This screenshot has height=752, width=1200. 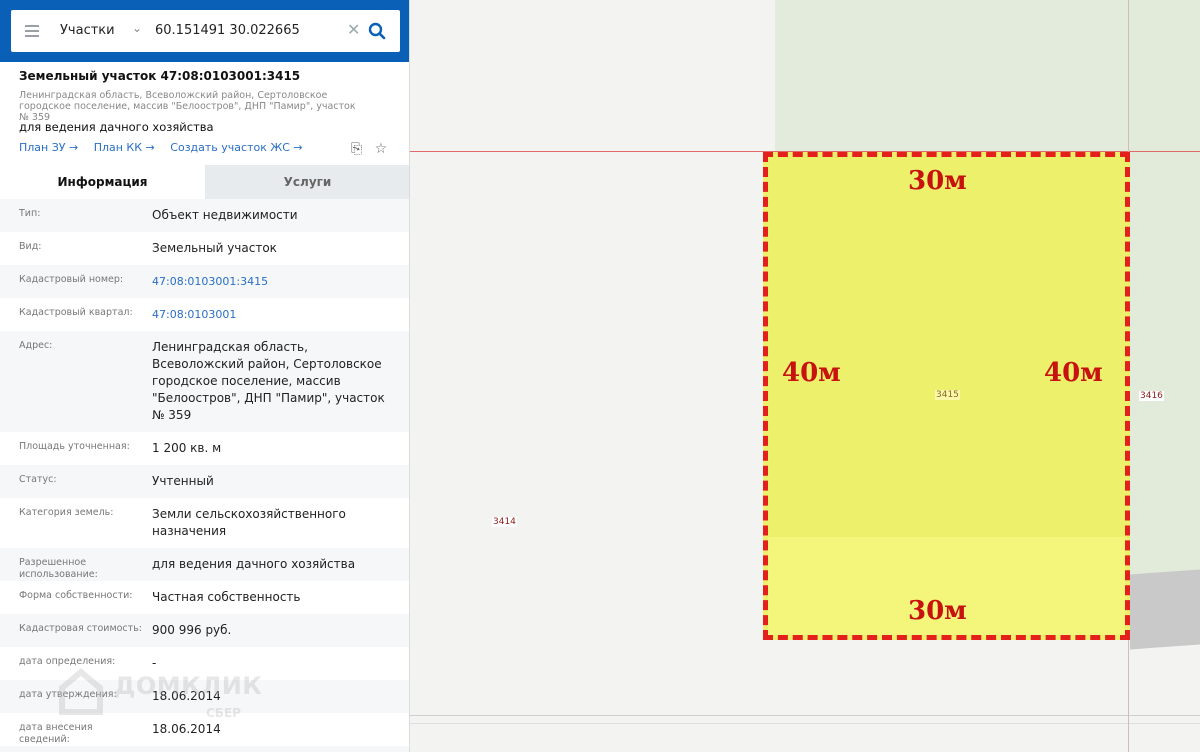 What do you see at coordinates (71, 279) in the screenshot?
I see `info-row-label: Кадастровый номер:` at bounding box center [71, 279].